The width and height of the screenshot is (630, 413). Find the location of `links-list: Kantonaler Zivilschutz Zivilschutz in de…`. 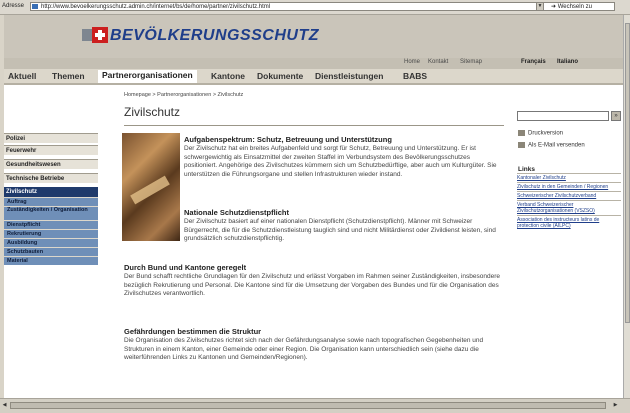

links-list: Kantonaler Zivilschutz Zivilschutz in de… is located at coordinates (569, 201).